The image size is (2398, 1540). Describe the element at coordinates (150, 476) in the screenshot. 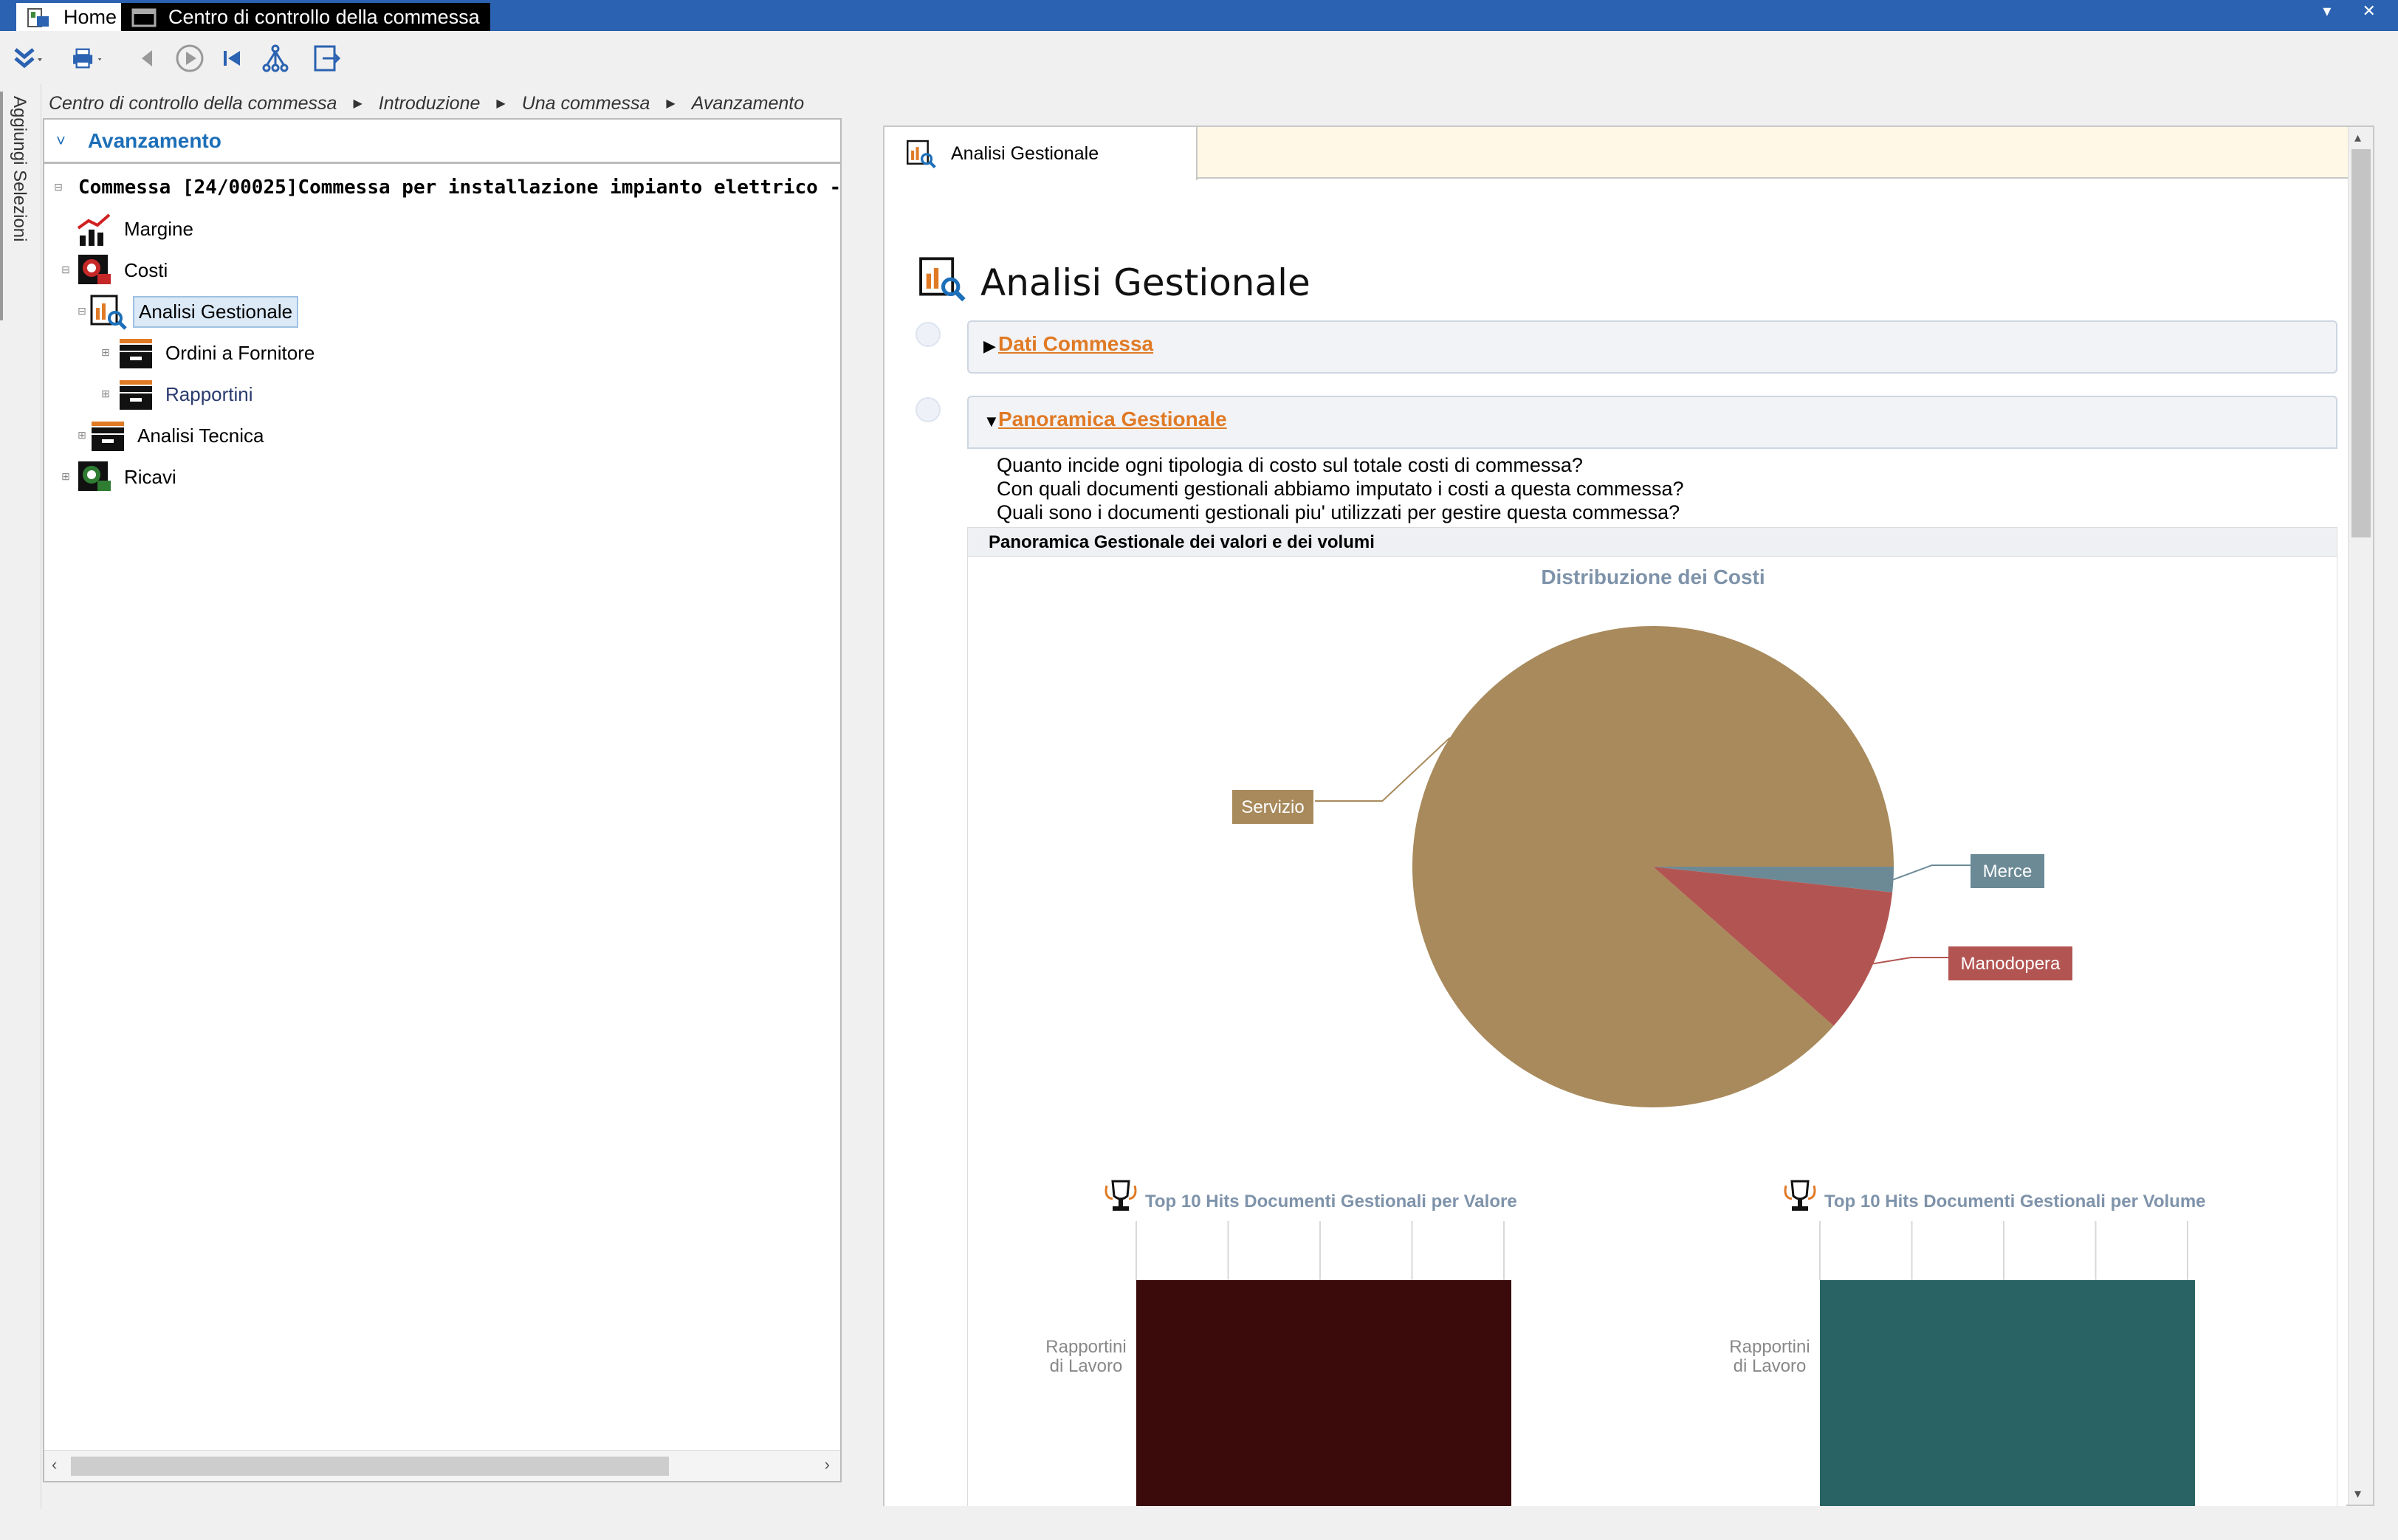

I see `tree-item-label: Ricavi` at that location.